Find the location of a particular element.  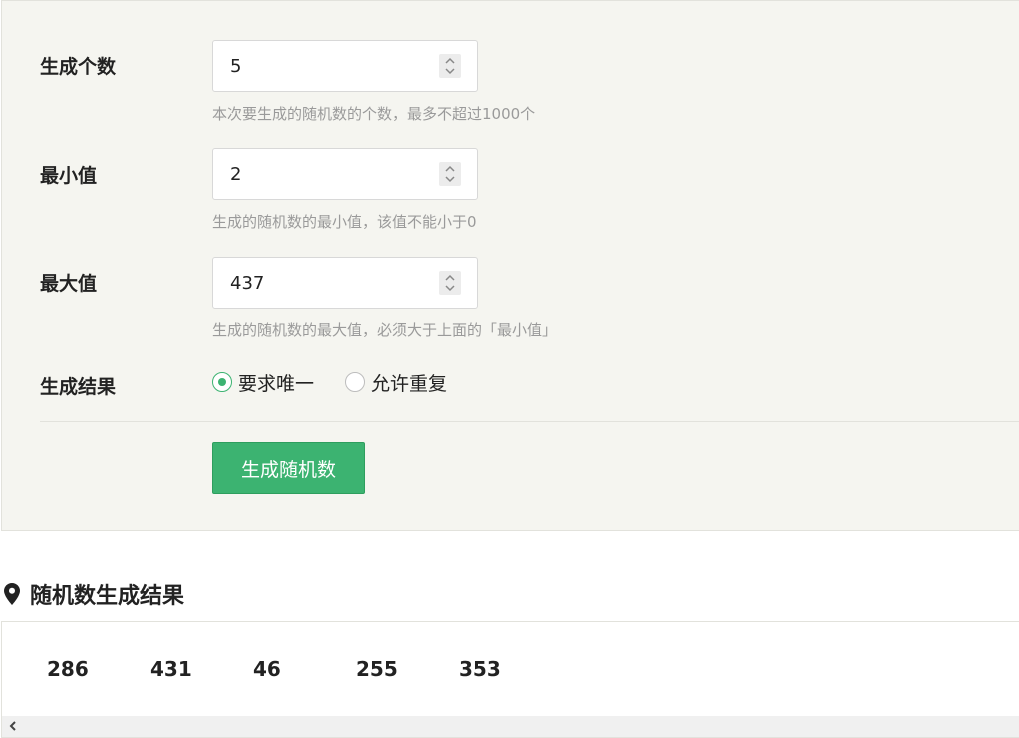

result-heading: 随机数生成结果 is located at coordinates (94, 594).